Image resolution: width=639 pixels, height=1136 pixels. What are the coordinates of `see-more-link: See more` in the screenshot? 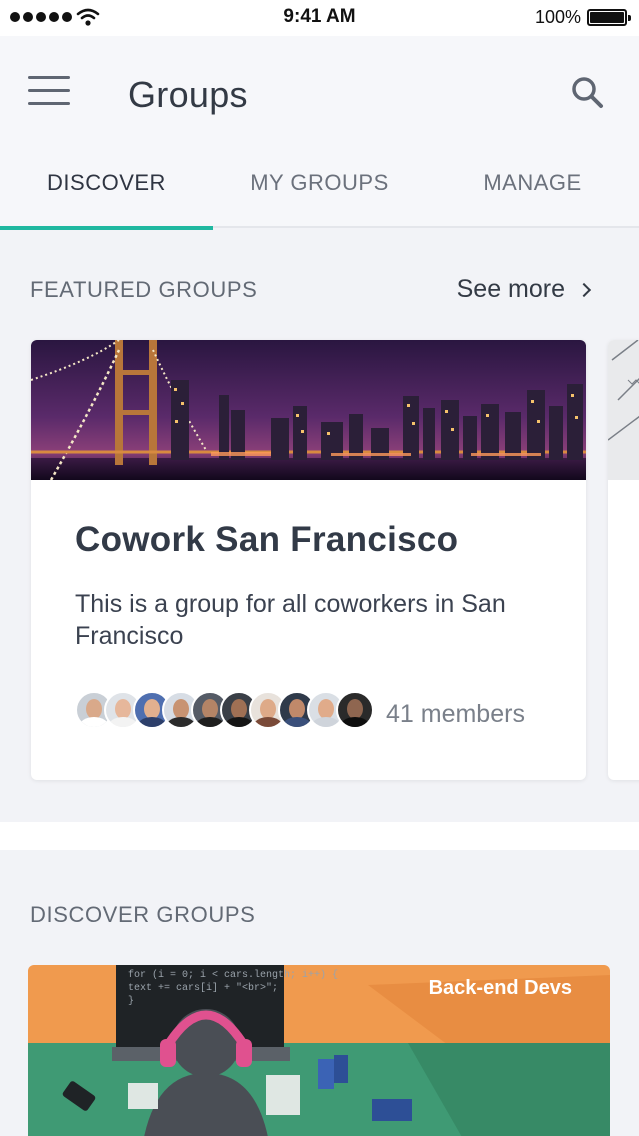 It's located at (524, 289).